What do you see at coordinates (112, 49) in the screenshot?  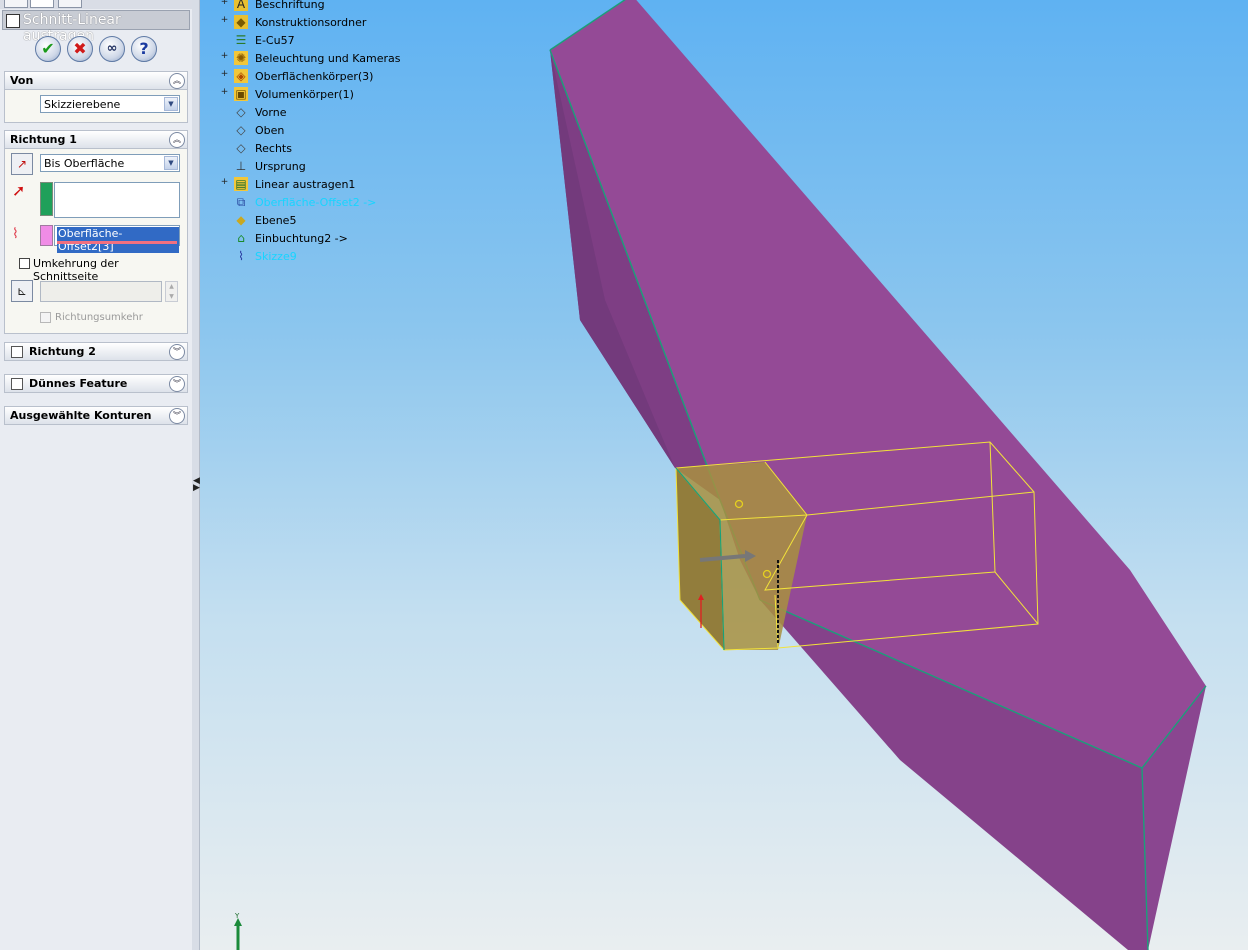 I see `preview-button: ∞` at bounding box center [112, 49].